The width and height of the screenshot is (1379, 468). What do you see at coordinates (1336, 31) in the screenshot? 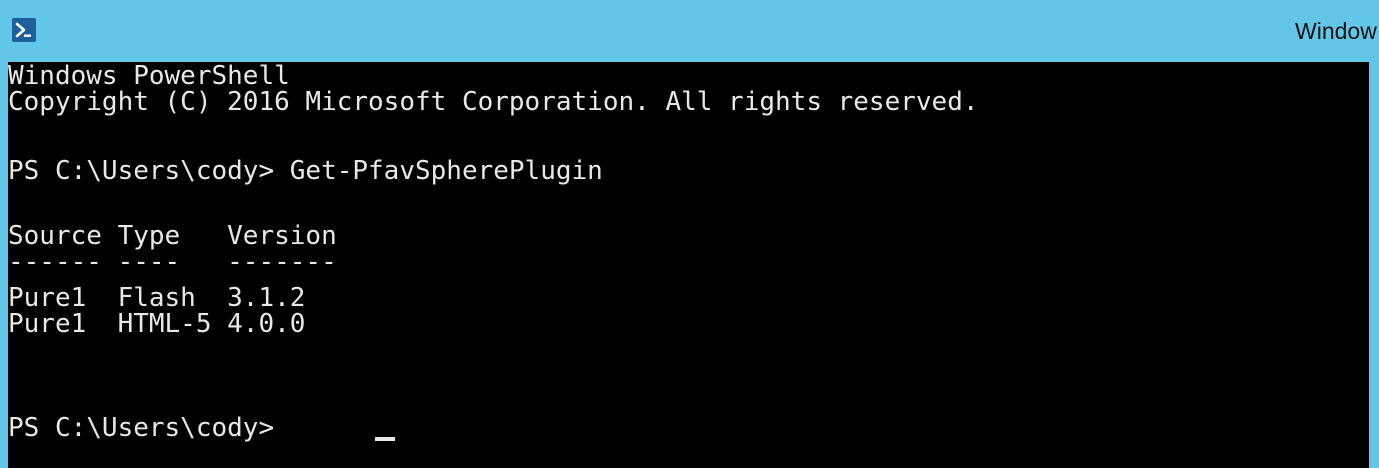
I see `window-title: Window` at bounding box center [1336, 31].